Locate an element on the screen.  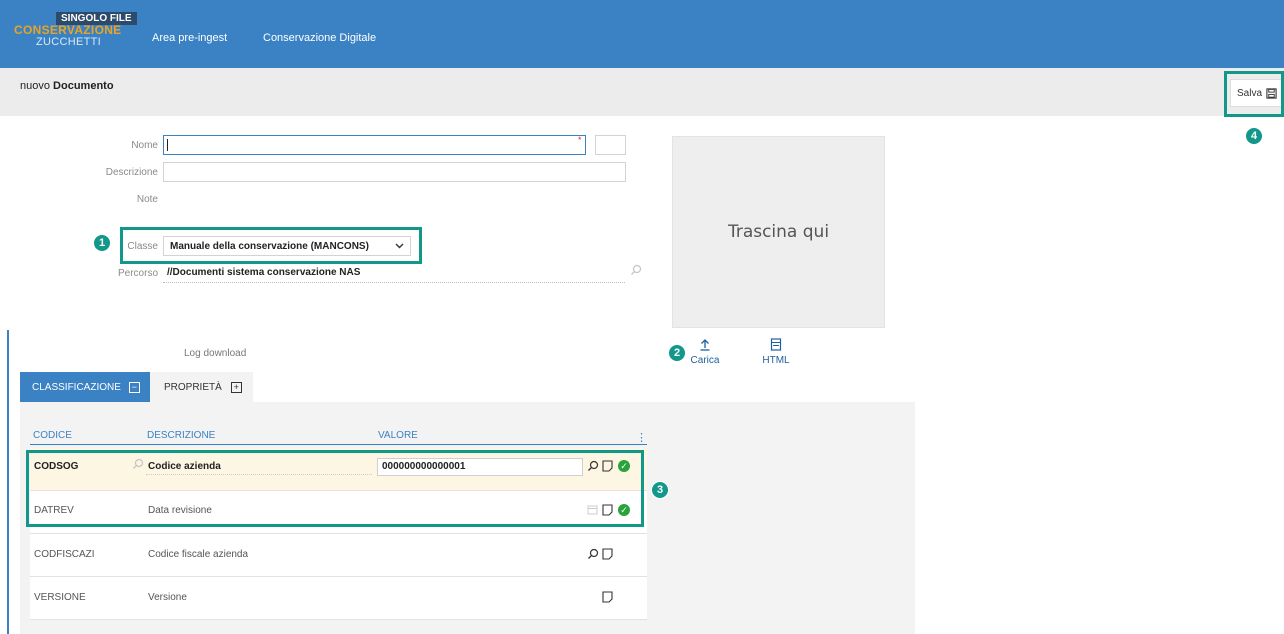
page-title: nuovo Documento is located at coordinates (67, 86).